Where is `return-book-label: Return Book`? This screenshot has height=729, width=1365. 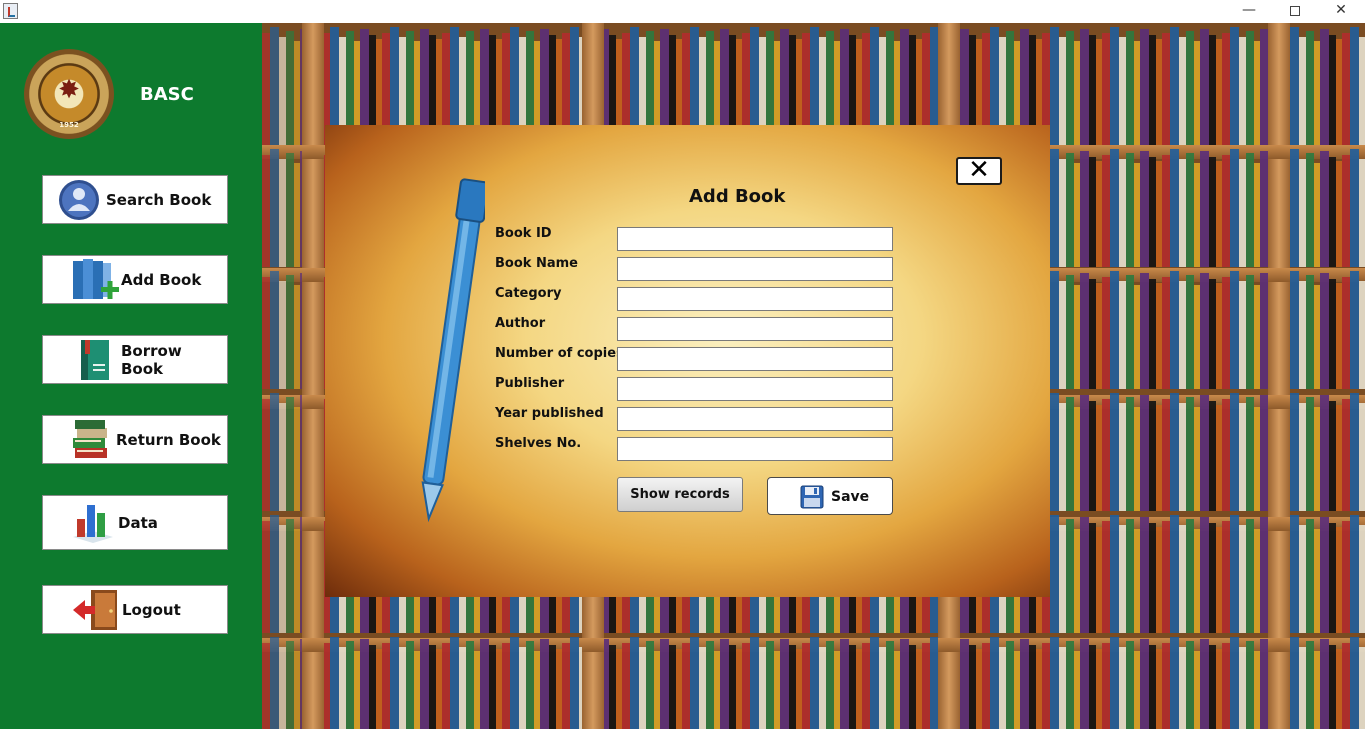
return-book-label: Return Book is located at coordinates (168, 439).